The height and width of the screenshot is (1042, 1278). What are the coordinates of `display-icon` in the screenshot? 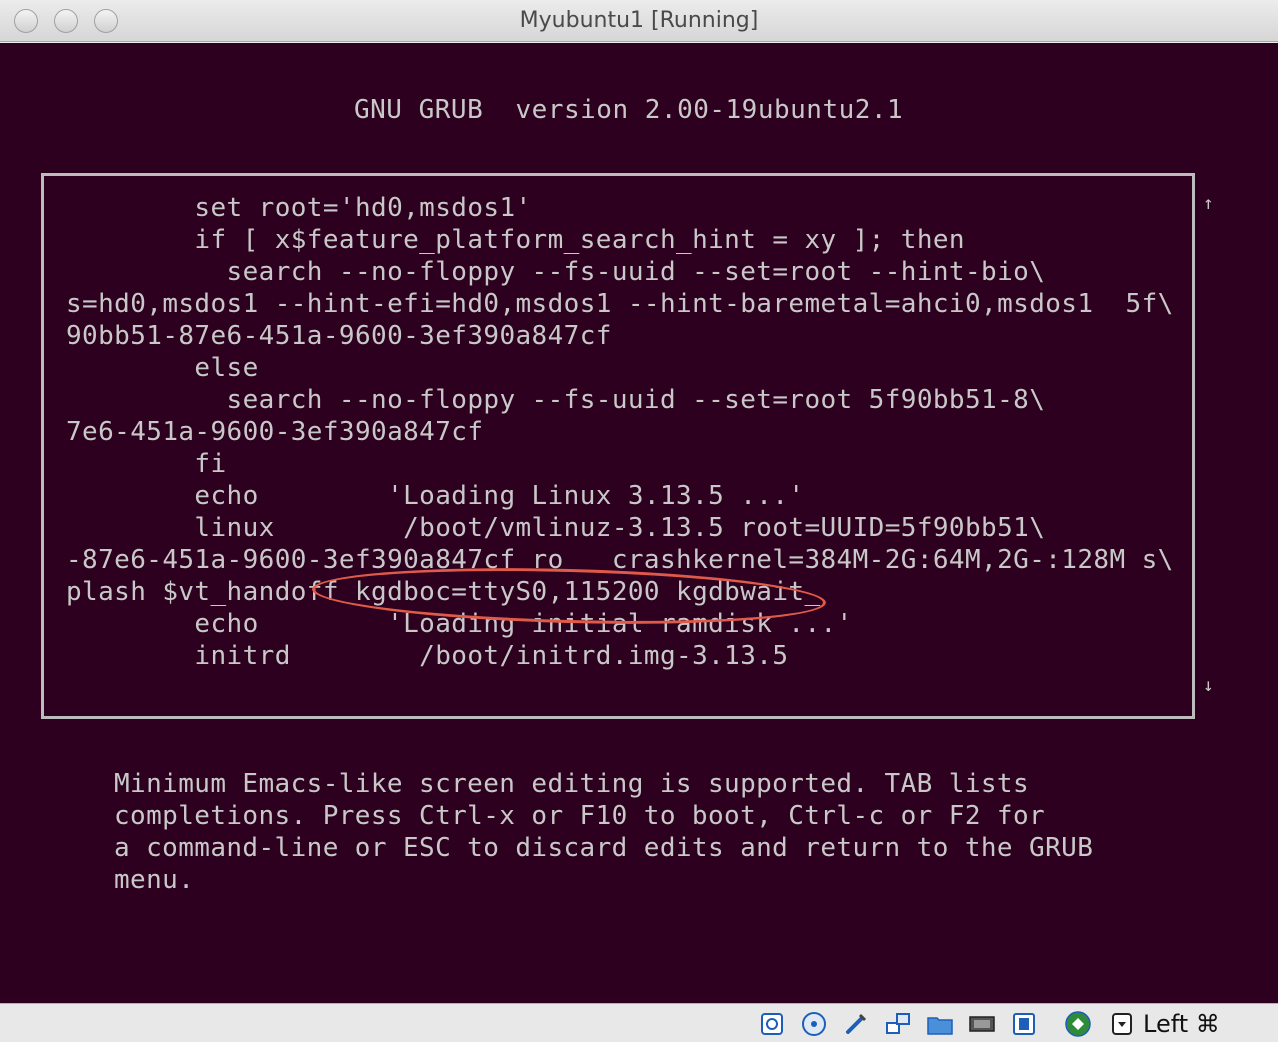 It's located at (982, 1024).